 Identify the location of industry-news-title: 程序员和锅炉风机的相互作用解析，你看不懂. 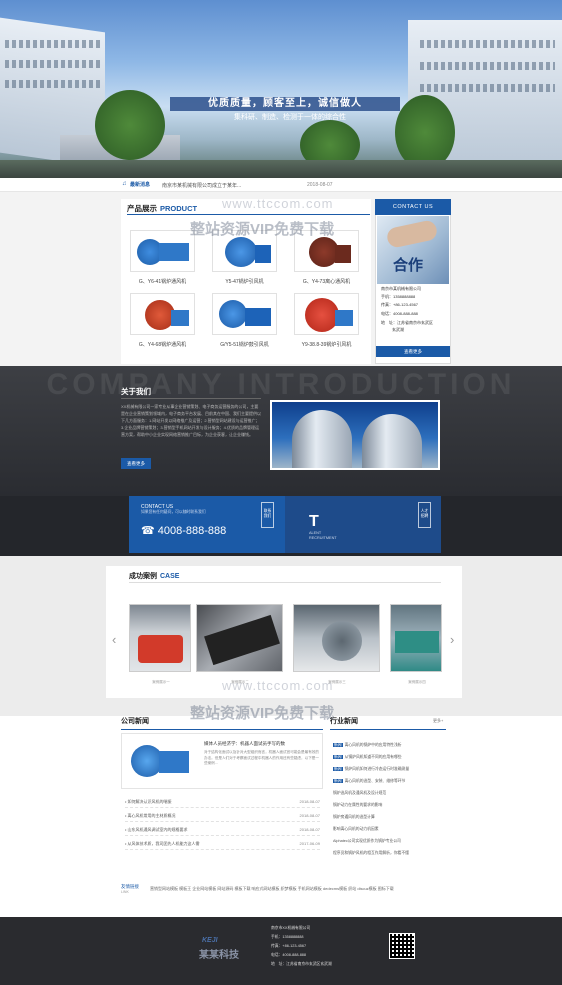
(371, 853).